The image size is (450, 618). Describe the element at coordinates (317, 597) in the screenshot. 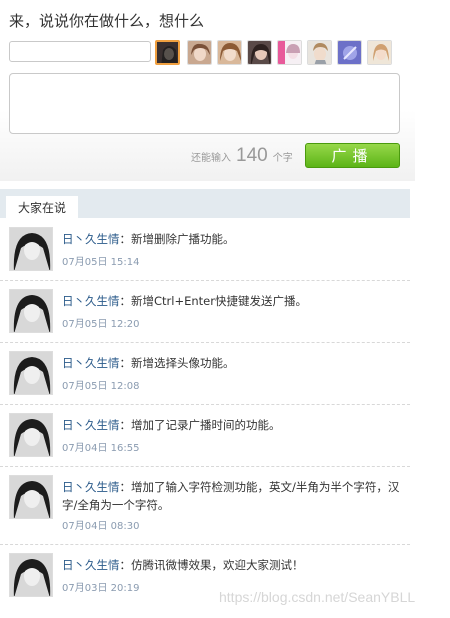

I see `watermark: https://blog.csdn.net/SeanYBLL` at that location.